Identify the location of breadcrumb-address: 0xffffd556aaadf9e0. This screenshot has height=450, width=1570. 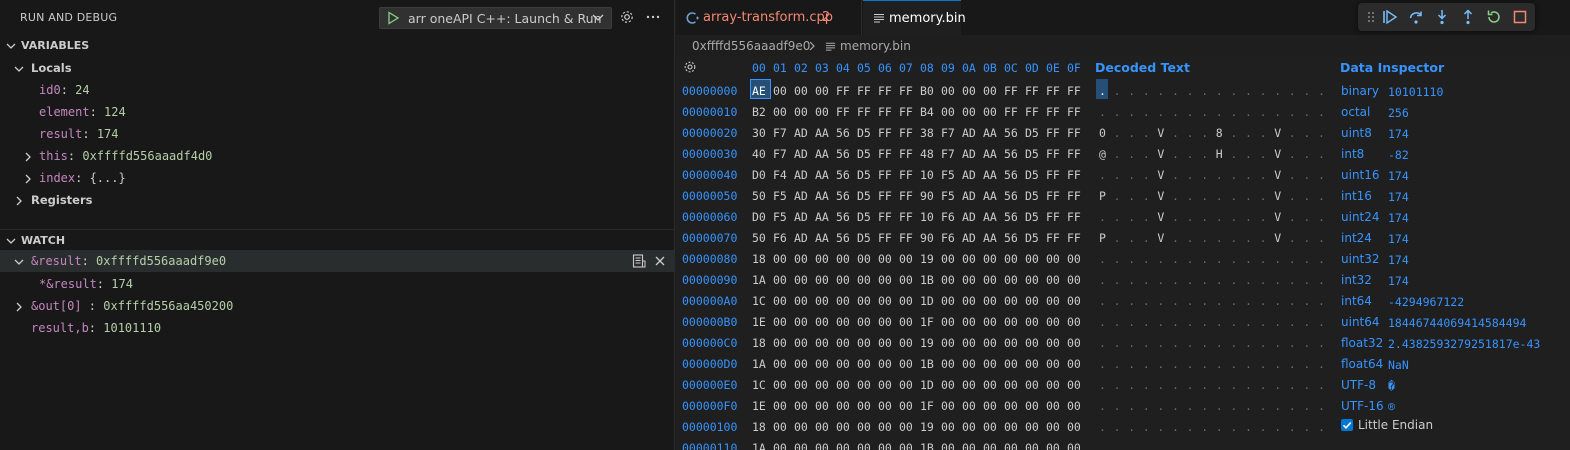
(751, 46).